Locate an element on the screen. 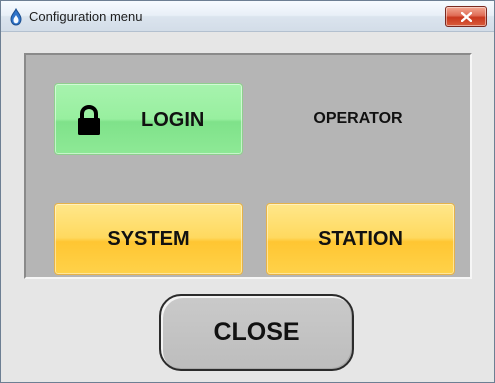 The width and height of the screenshot is (495, 383). station-button: STATION is located at coordinates (360, 239).